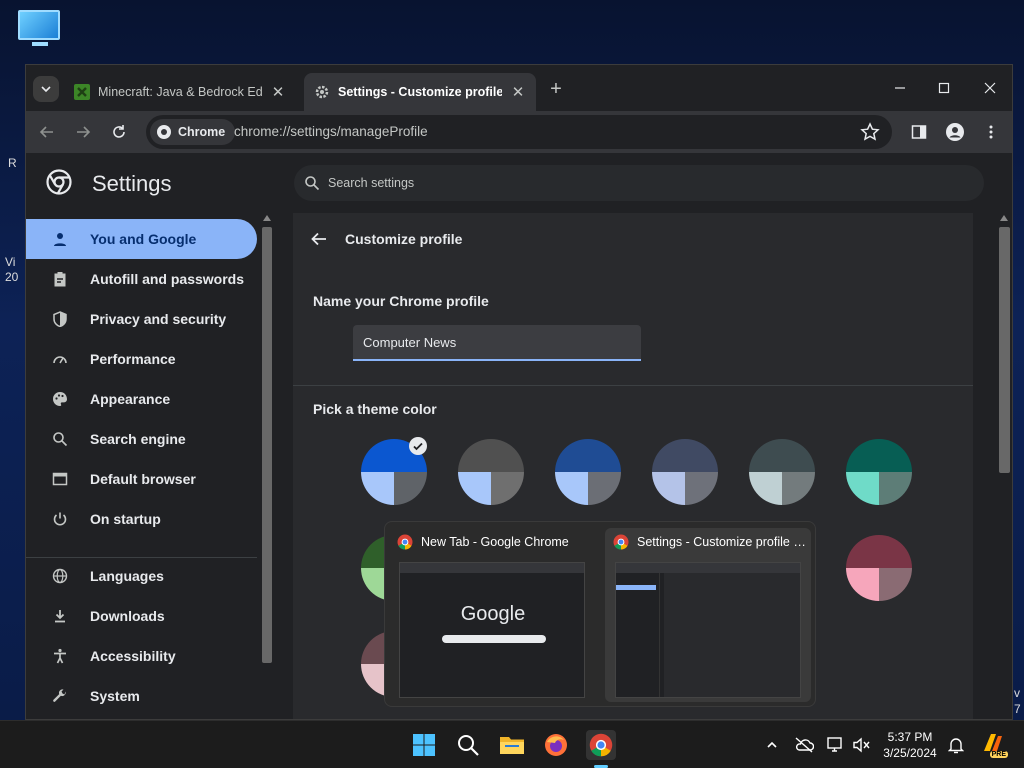 The image size is (1024, 768). What do you see at coordinates (468, 745) in the screenshot?
I see `search-button` at bounding box center [468, 745].